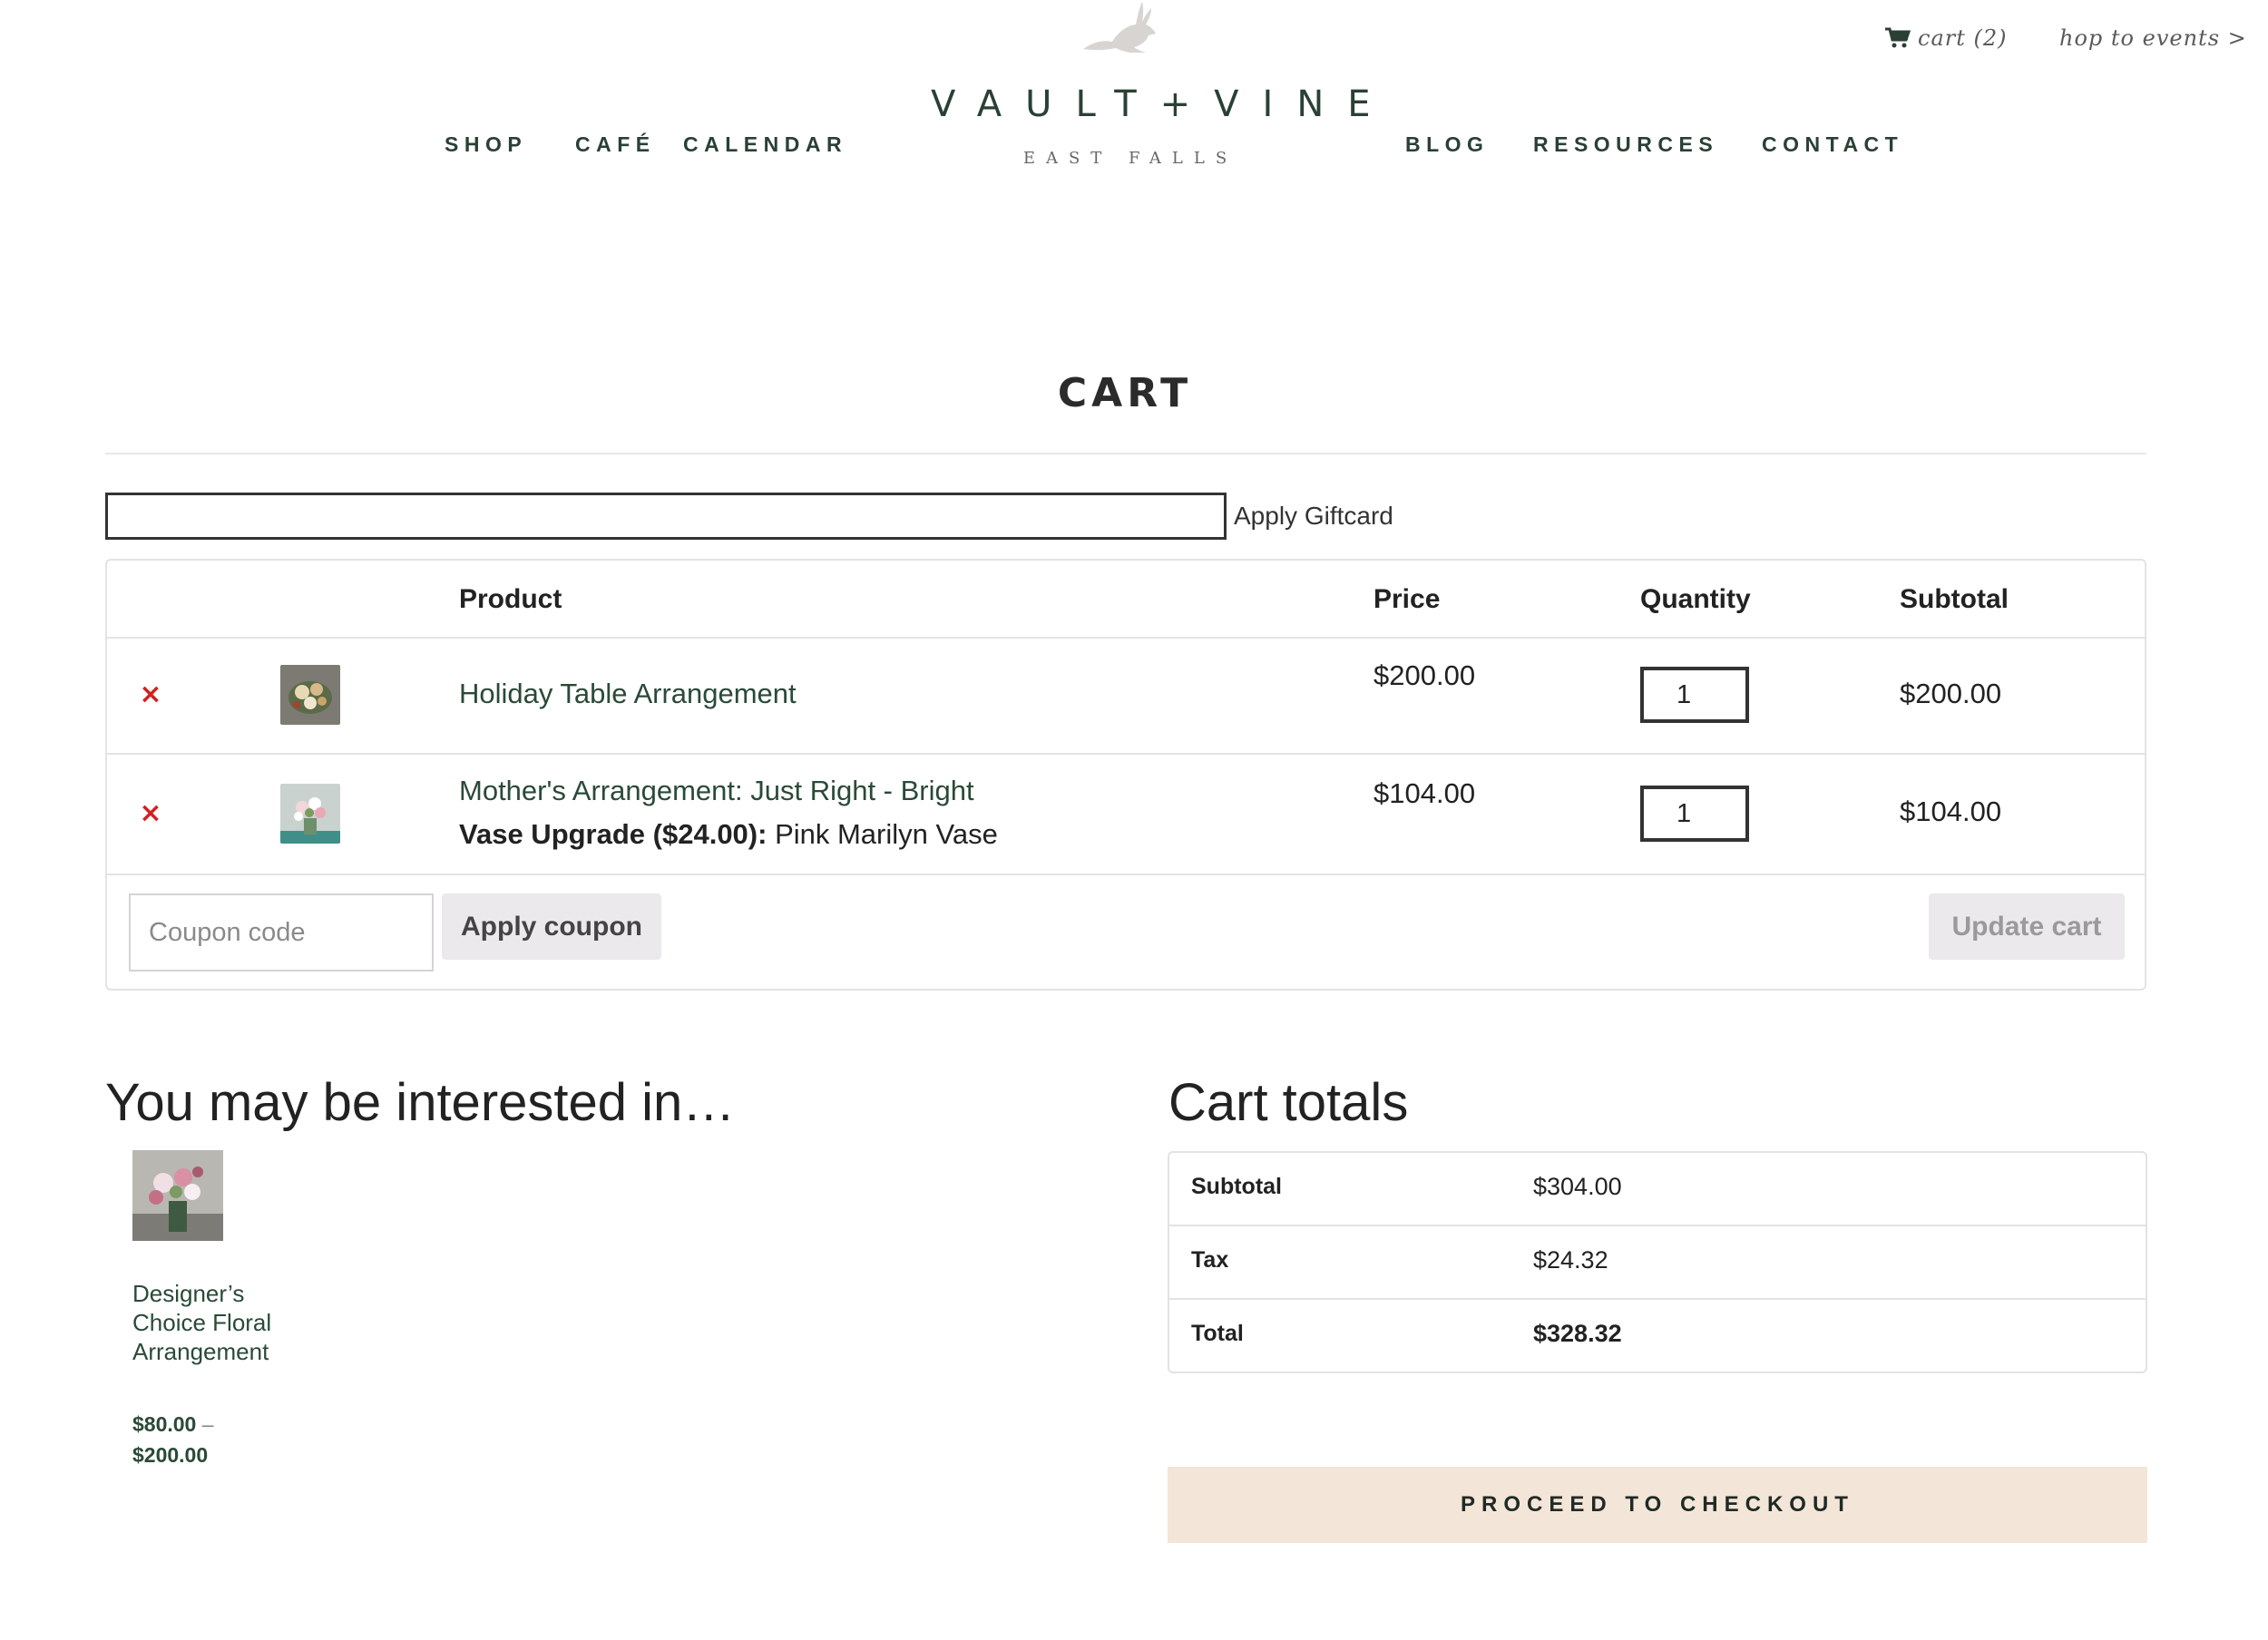 This screenshot has height=1640, width=2268. I want to click on proceed-to-checkout-button: PROCEED TO CHECKOUT, so click(1658, 1505).